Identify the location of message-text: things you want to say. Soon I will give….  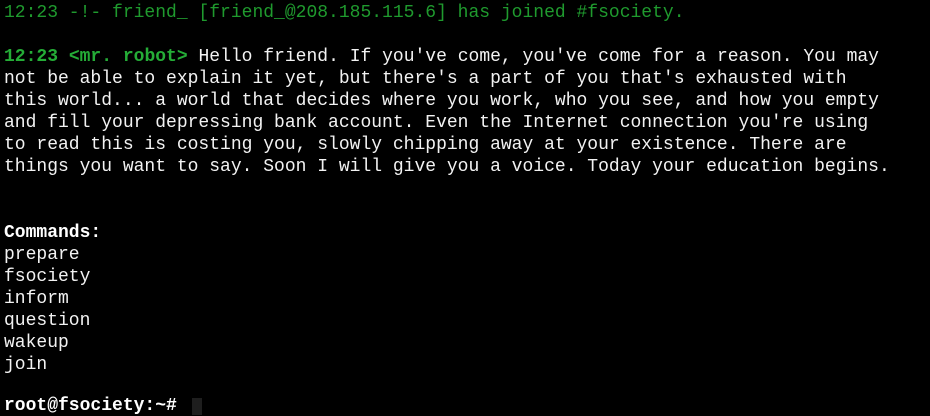
(447, 167).